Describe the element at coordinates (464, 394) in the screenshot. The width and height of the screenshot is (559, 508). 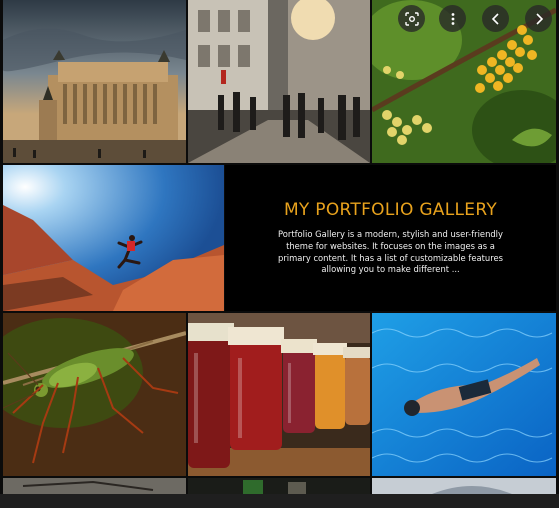
I see `gallery-image-swimmer` at that location.